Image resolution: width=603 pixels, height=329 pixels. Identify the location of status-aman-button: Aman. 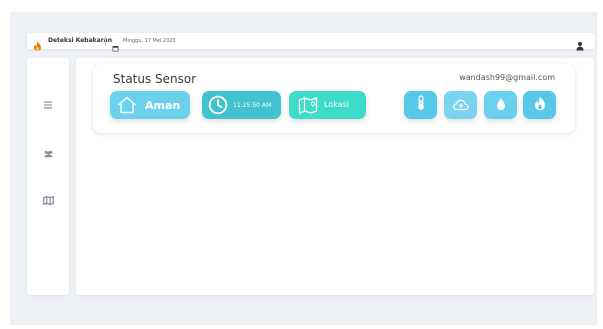
(150, 105).